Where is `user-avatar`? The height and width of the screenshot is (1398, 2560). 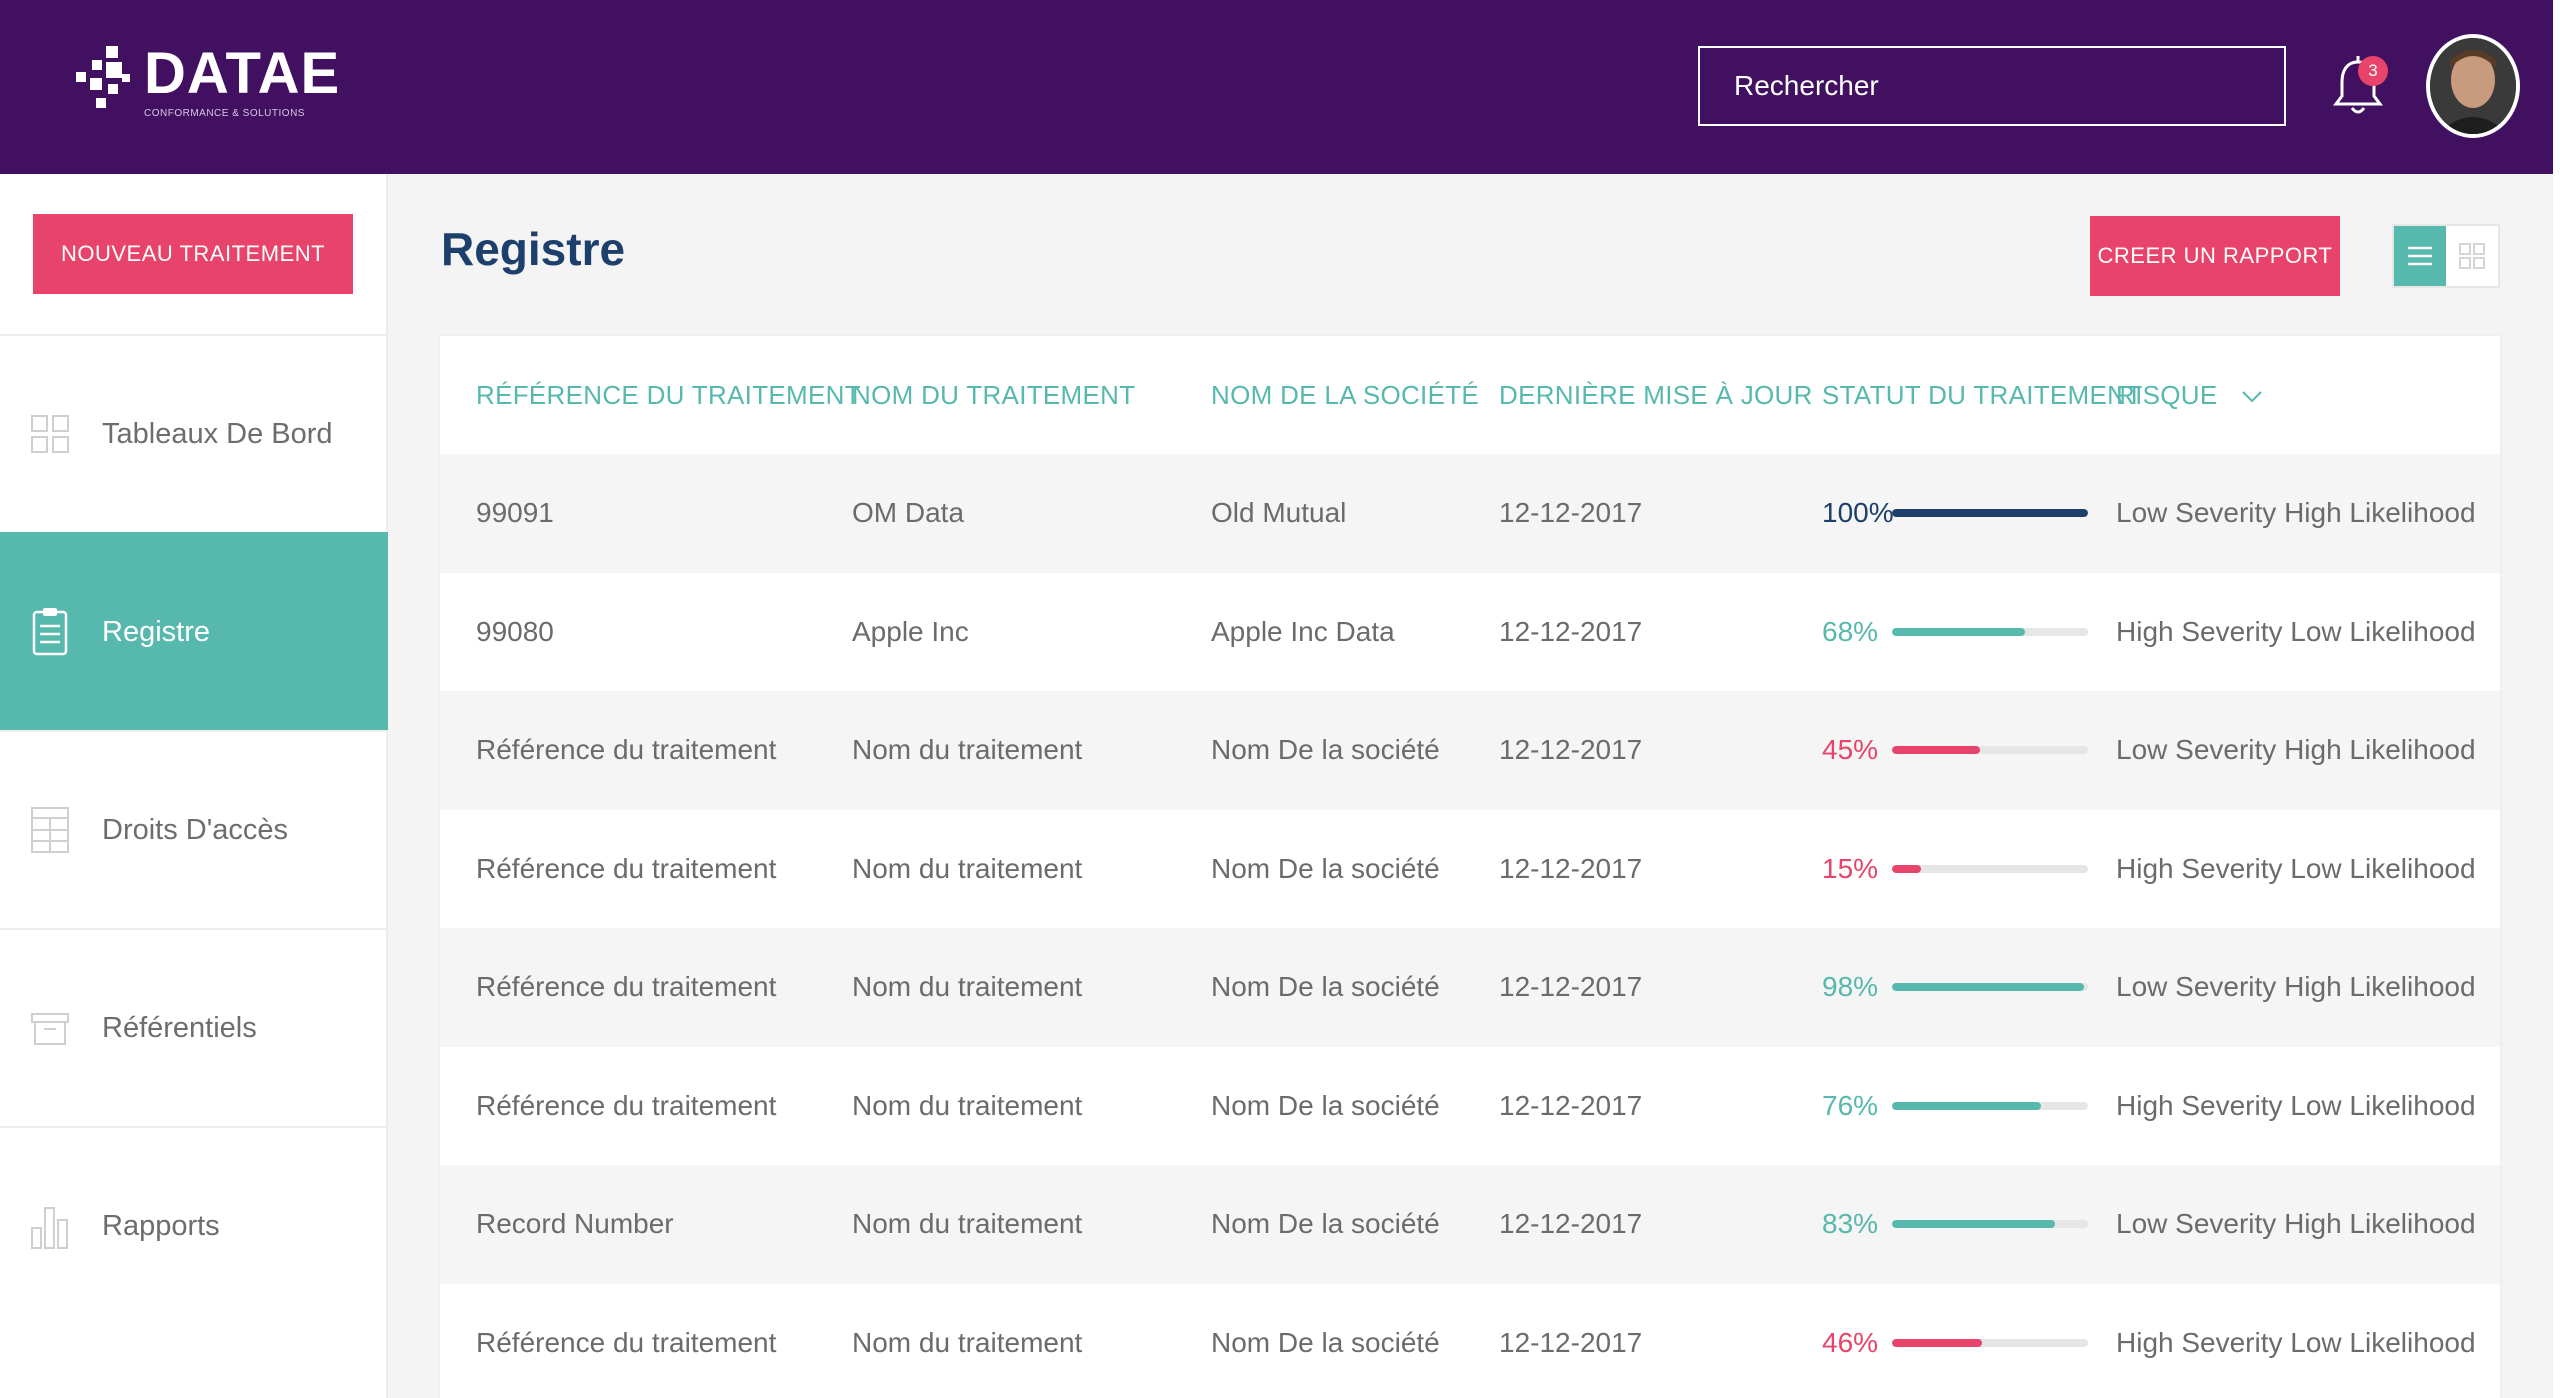 user-avatar is located at coordinates (2473, 86).